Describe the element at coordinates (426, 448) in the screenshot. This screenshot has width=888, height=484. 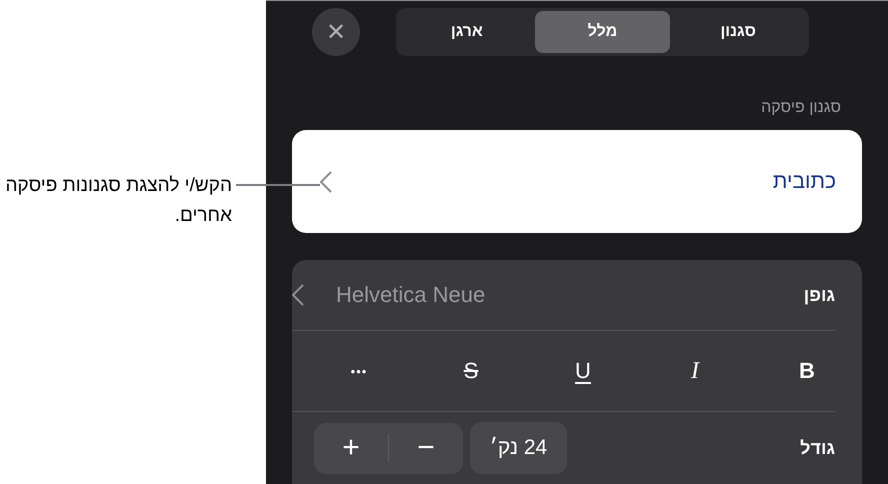
I see `decrease-button: −` at that location.